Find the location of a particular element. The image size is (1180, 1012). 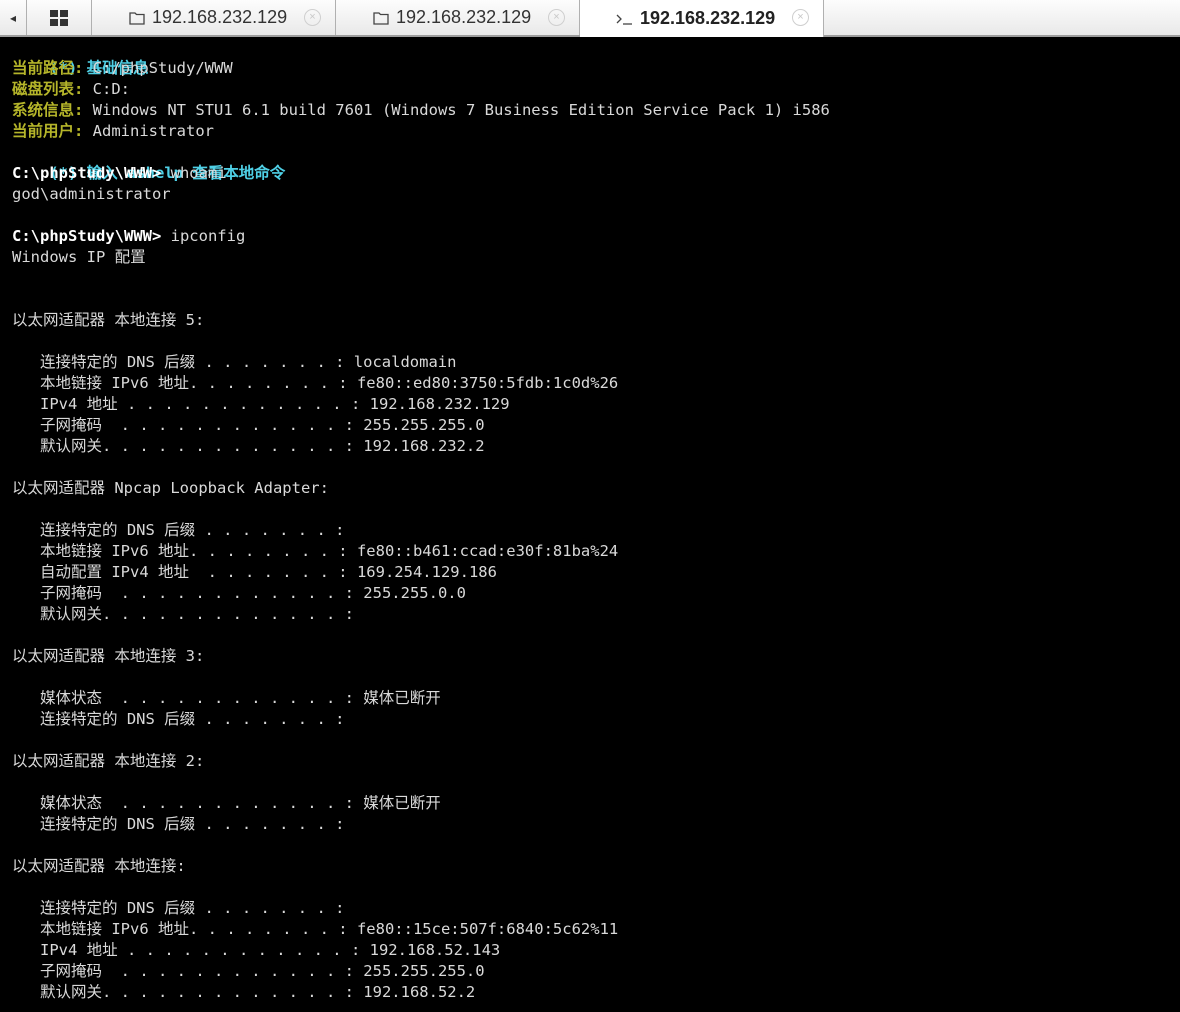

scroll-left-button: ◂ is located at coordinates (13, 17).